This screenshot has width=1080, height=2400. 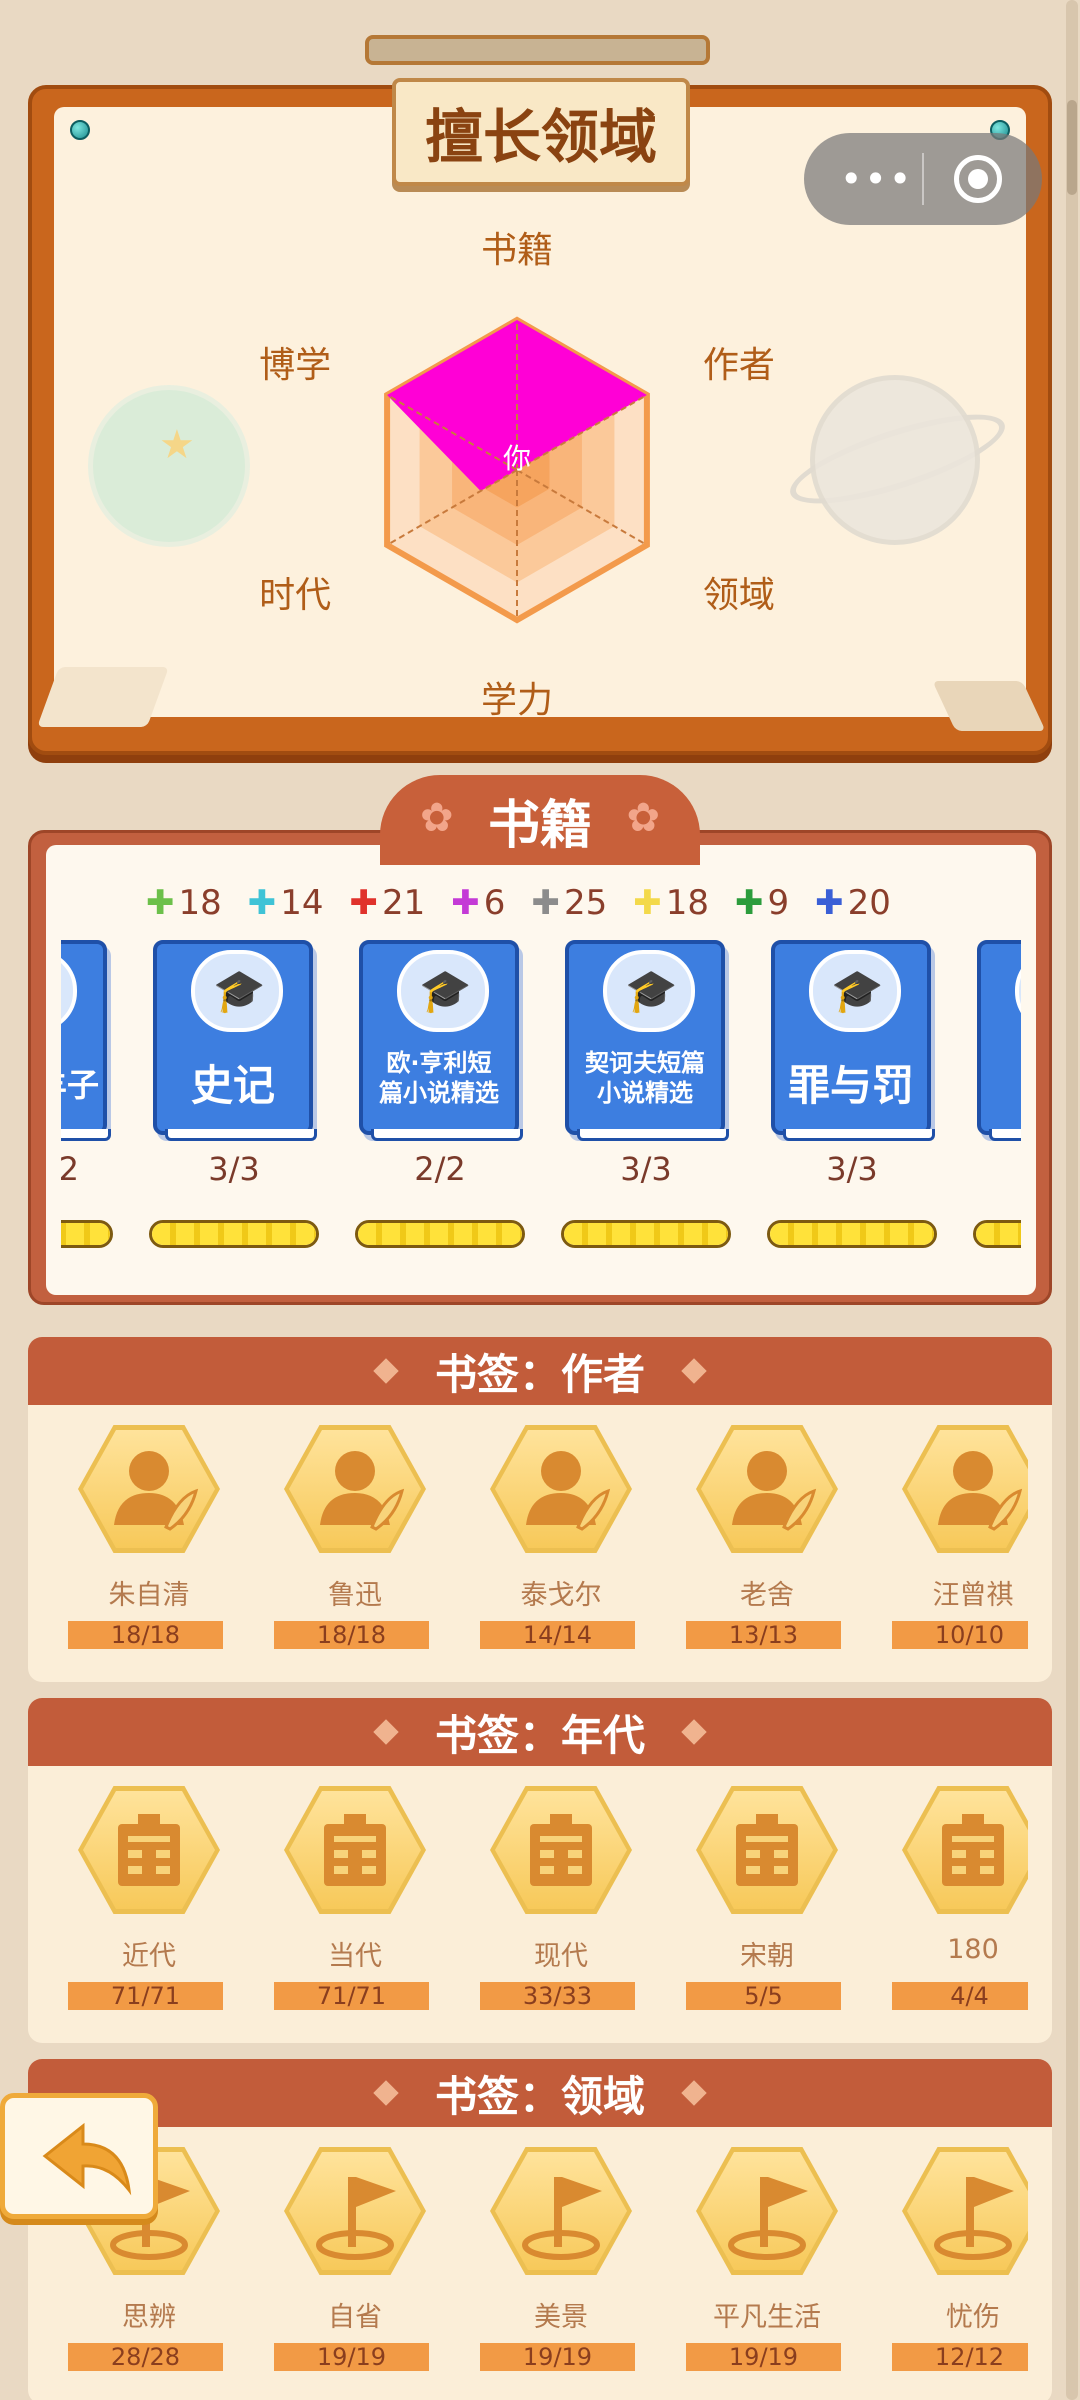 I want to click on book-progress-bar, so click(x=234, y=1234).